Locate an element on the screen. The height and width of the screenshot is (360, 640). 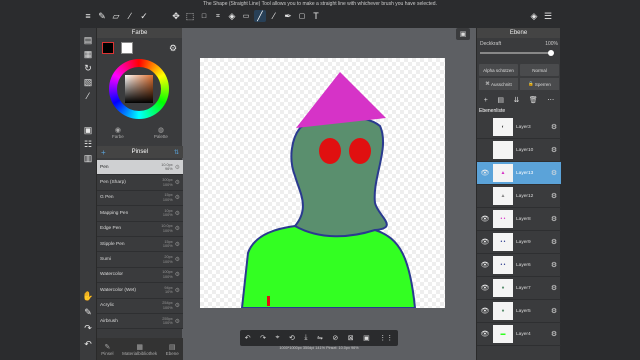
tab-material: ▦ Materialbibliothek is located at coordinates (139, 349).